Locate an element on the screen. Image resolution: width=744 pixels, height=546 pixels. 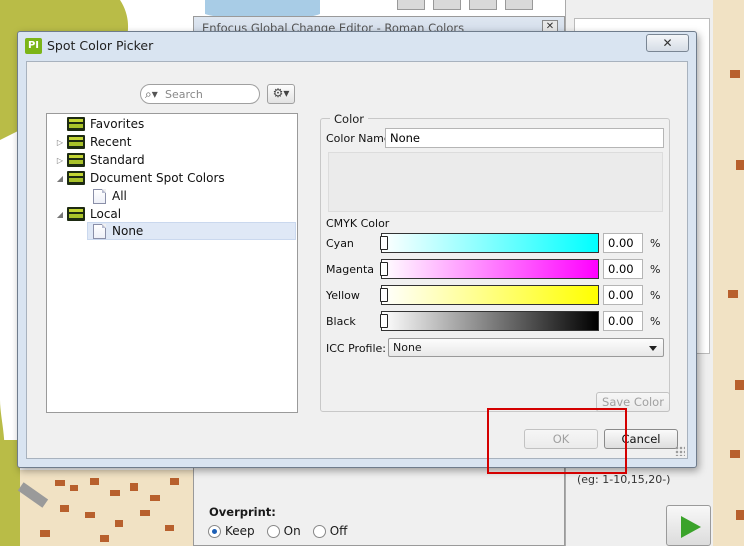
cyan-label: Cyan is located at coordinates (340, 243).